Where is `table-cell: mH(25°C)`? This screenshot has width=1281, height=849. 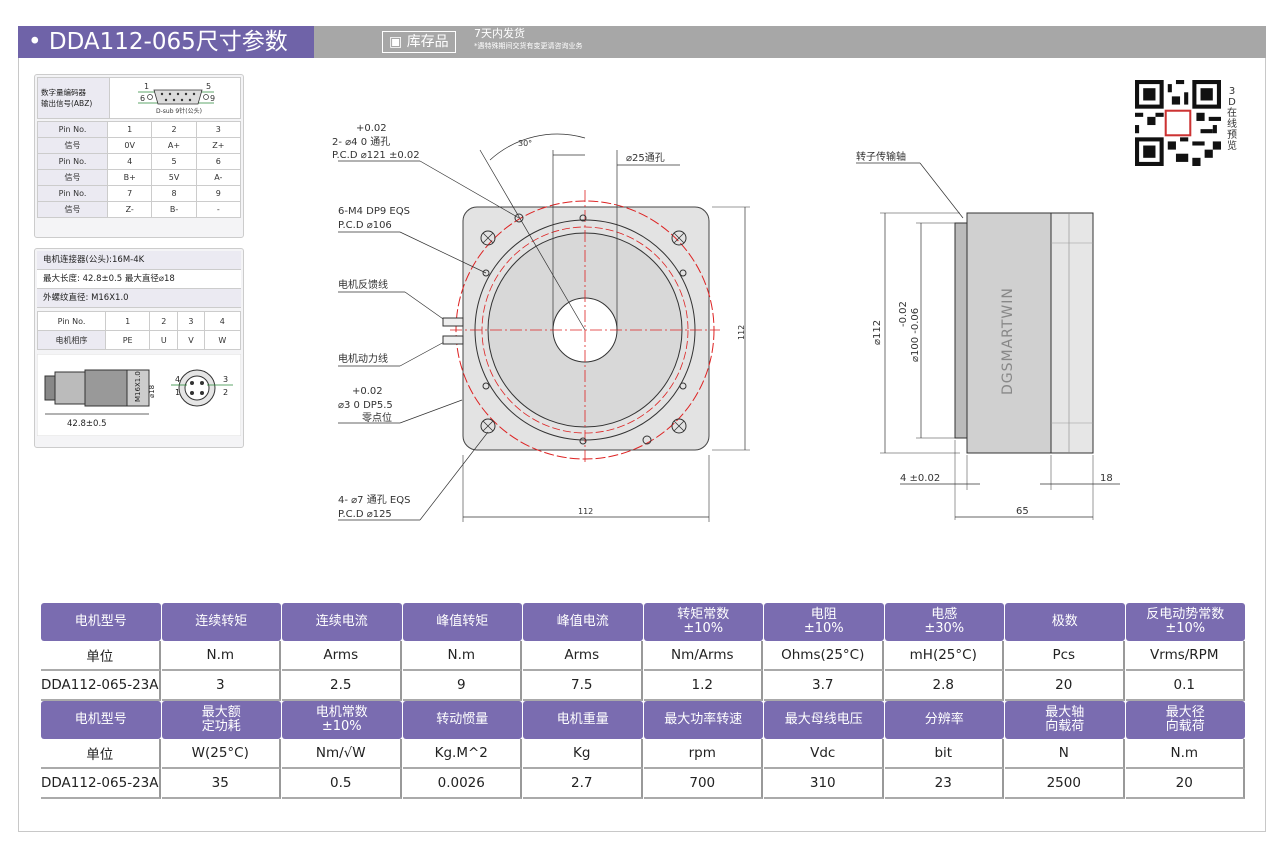
table-cell: mH(25°C) is located at coordinates (944, 656).